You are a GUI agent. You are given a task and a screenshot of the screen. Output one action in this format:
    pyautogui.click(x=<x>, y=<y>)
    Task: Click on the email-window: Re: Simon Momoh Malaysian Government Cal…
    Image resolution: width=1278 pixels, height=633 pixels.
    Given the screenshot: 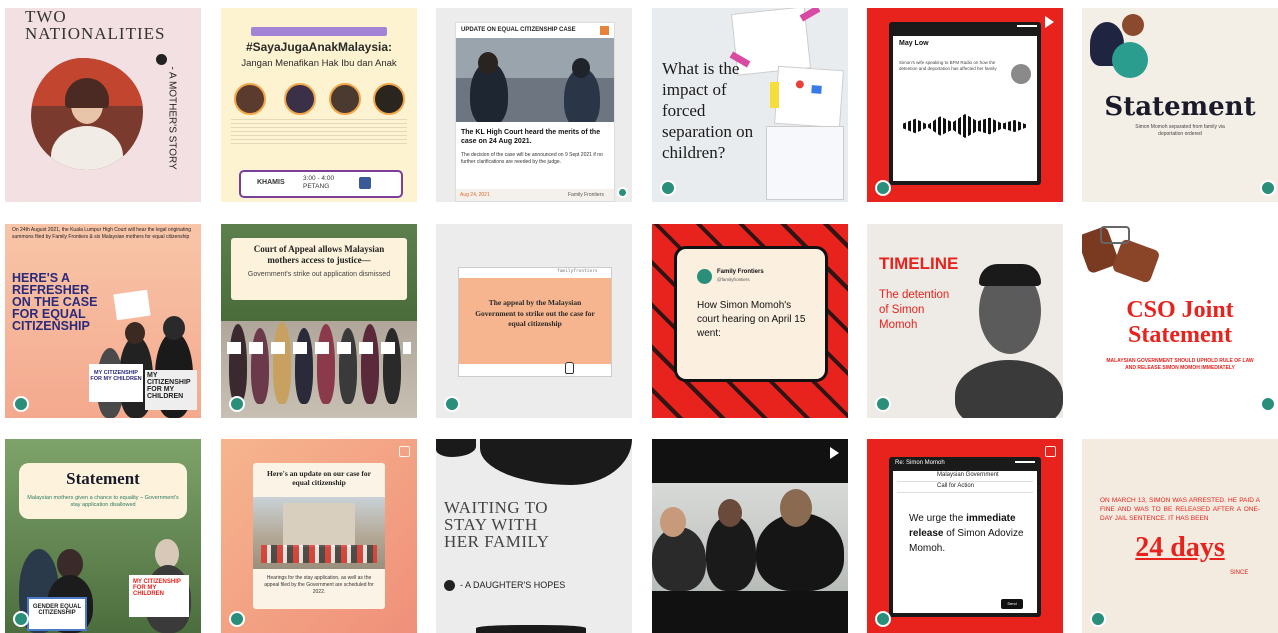 What is the action you would take?
    pyautogui.click(x=965, y=537)
    